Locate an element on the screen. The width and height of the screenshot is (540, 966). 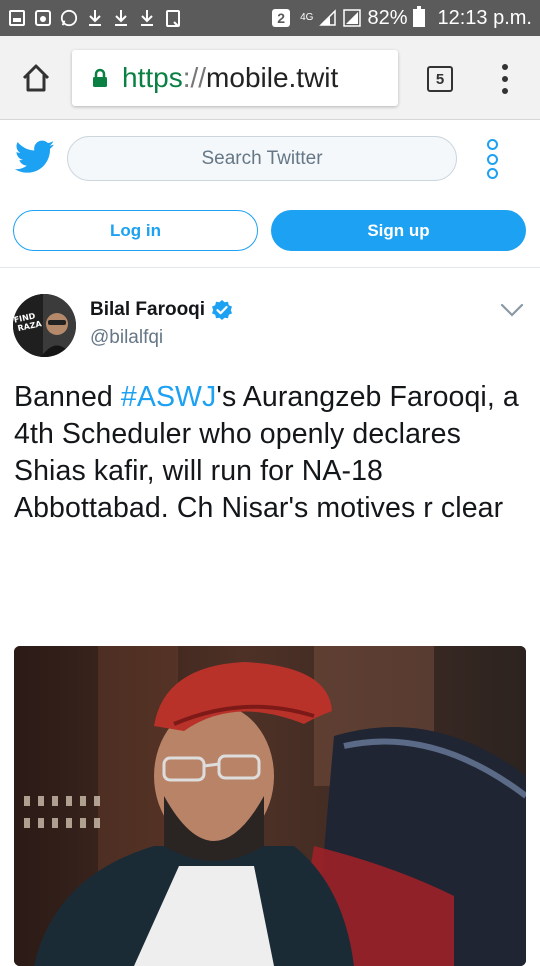
clipboard-icon is located at coordinates (173, 18).